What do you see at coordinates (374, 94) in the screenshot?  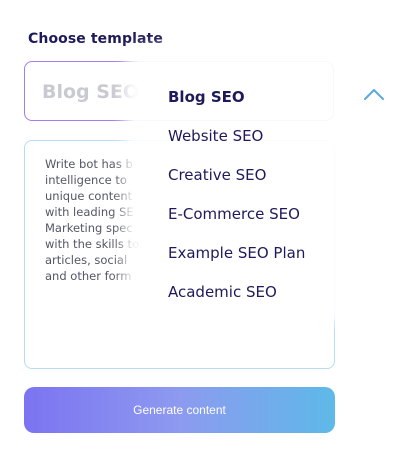 I see `chevron-up-icon` at bounding box center [374, 94].